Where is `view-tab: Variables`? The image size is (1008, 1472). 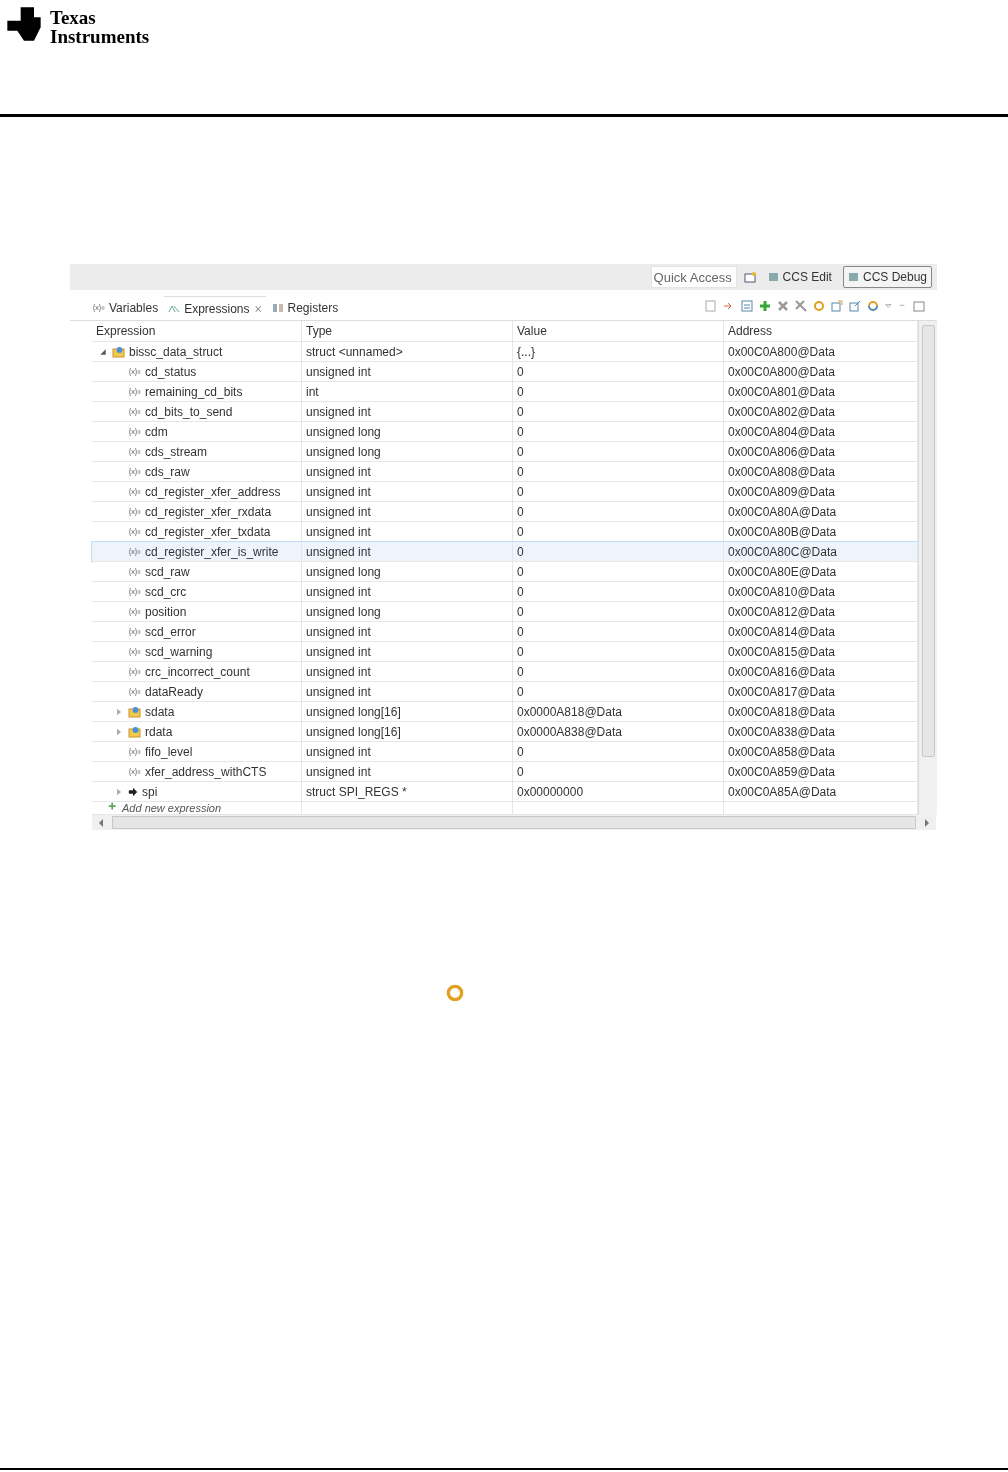
view-tab: Variables is located at coordinates (125, 308).